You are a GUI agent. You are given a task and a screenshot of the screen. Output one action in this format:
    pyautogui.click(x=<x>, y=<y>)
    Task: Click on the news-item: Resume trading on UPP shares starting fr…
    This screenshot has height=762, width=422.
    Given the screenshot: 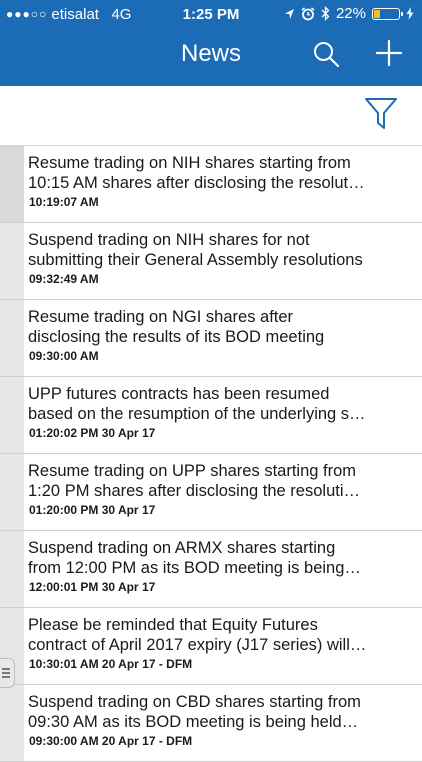 What is the action you would take?
    pyautogui.click(x=211, y=492)
    